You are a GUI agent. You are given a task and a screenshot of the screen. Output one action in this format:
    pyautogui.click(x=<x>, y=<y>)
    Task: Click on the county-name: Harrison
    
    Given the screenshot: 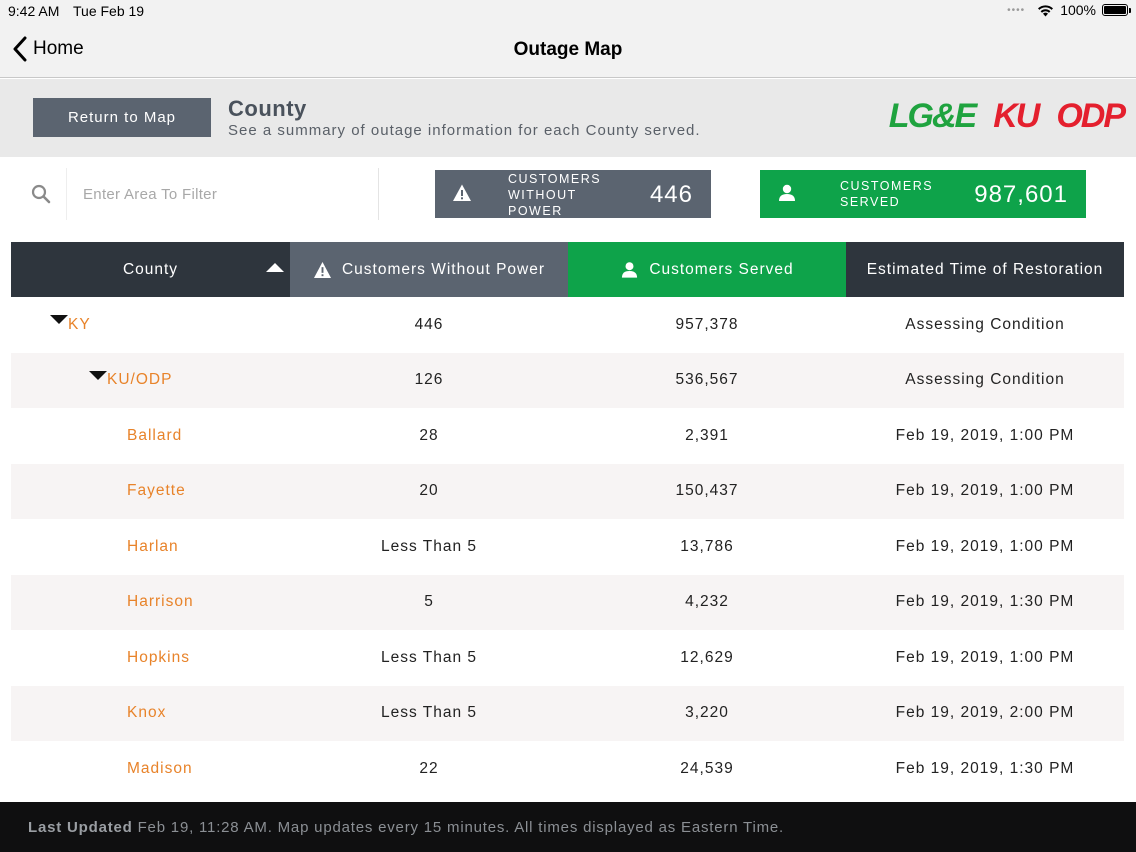 What is the action you would take?
    pyautogui.click(x=160, y=602)
    